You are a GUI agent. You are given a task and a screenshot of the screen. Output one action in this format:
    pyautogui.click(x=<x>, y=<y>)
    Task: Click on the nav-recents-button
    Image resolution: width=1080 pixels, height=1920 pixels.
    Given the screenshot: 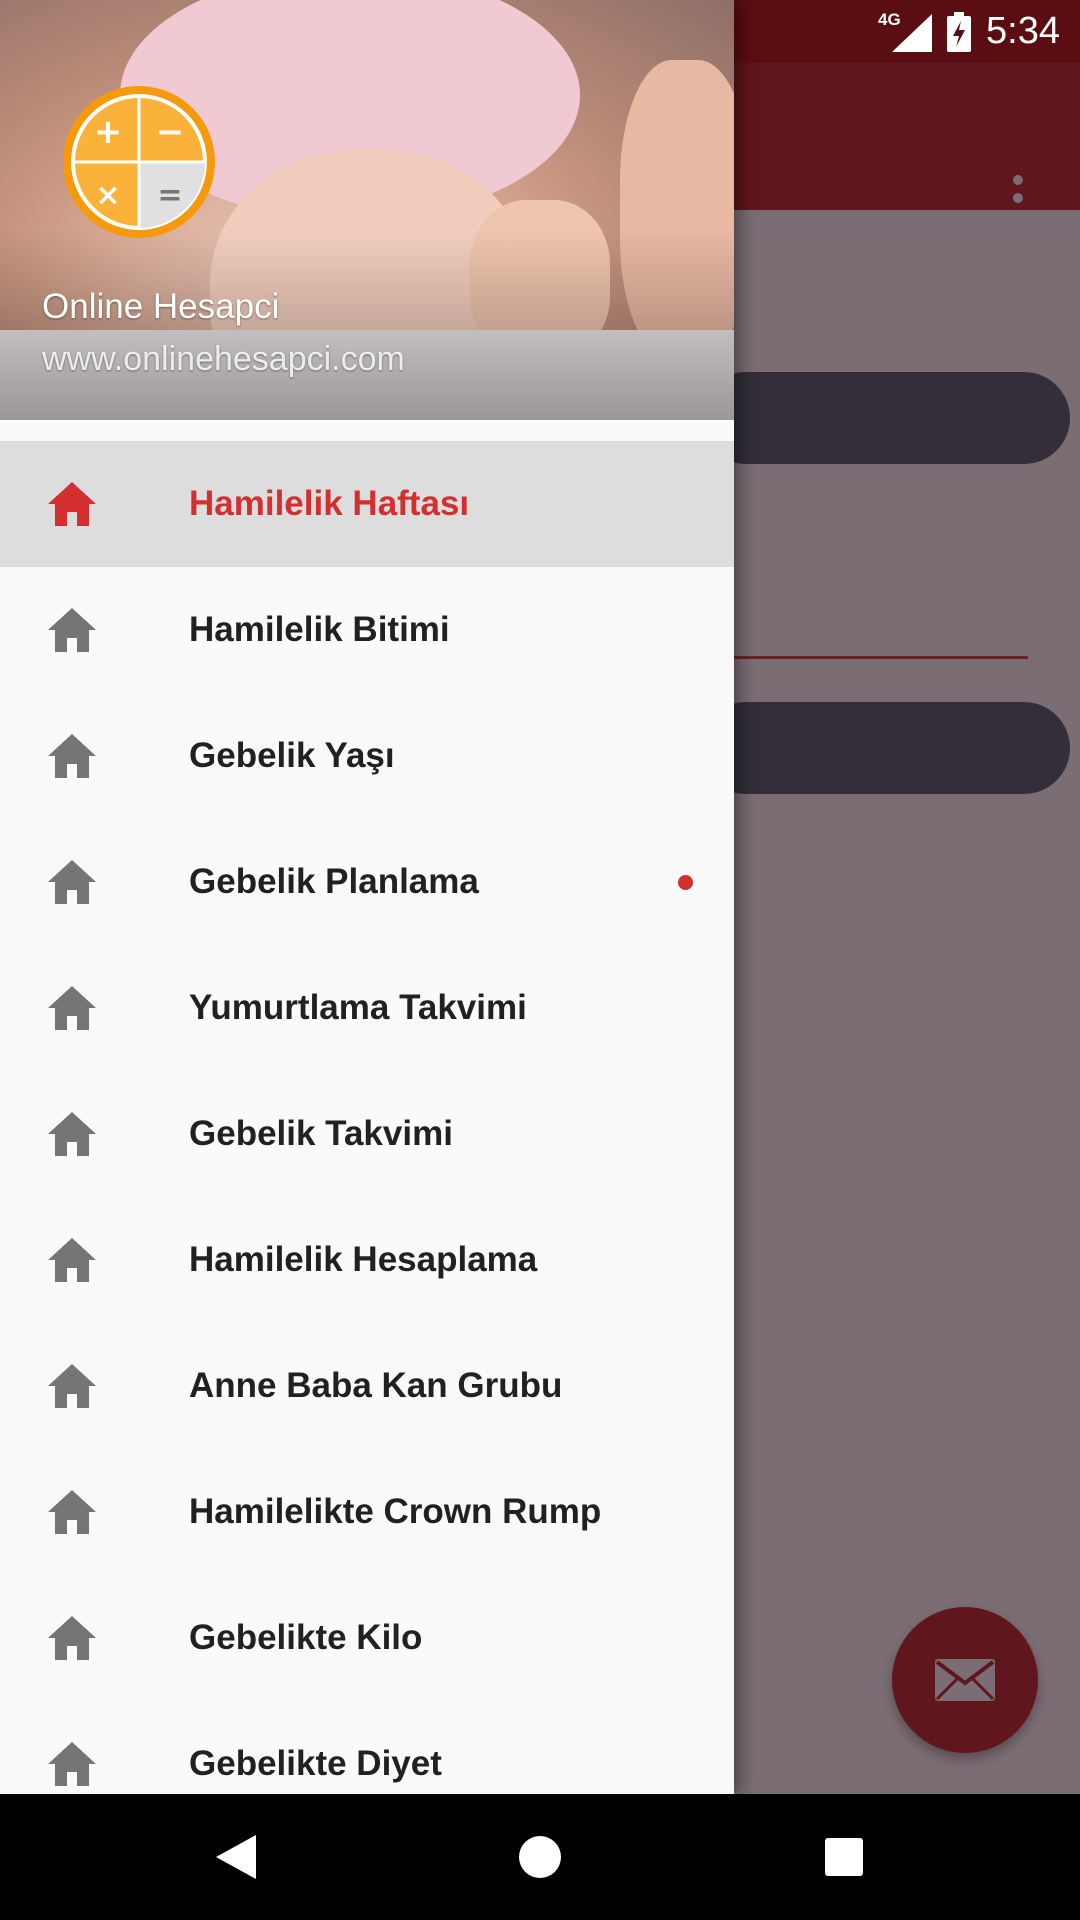 What is the action you would take?
    pyautogui.click(x=844, y=1857)
    